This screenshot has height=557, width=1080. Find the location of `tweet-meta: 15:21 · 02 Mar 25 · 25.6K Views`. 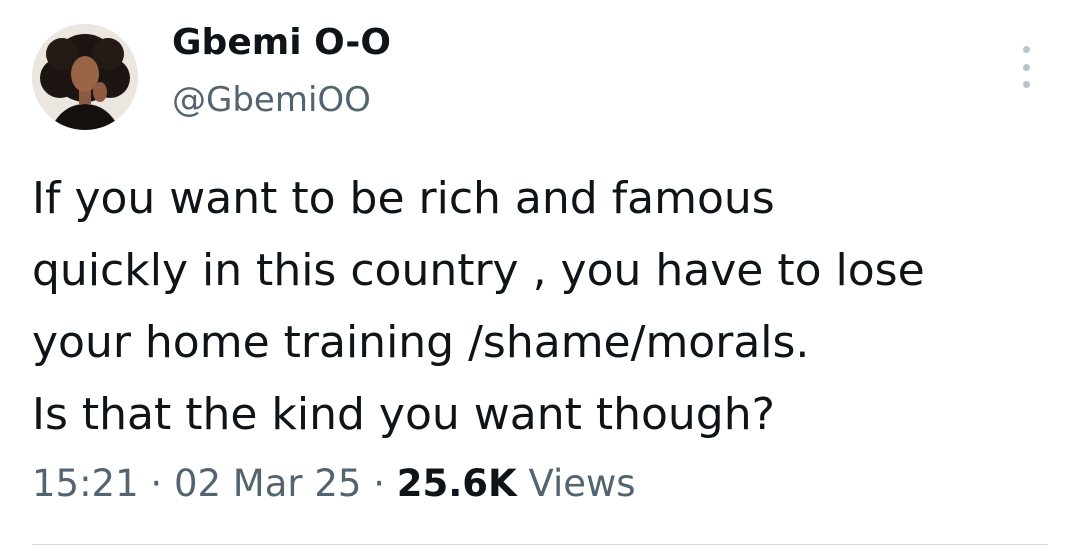

tweet-meta: 15:21 · 02 Mar 25 · 25.6K Views is located at coordinates (334, 483).